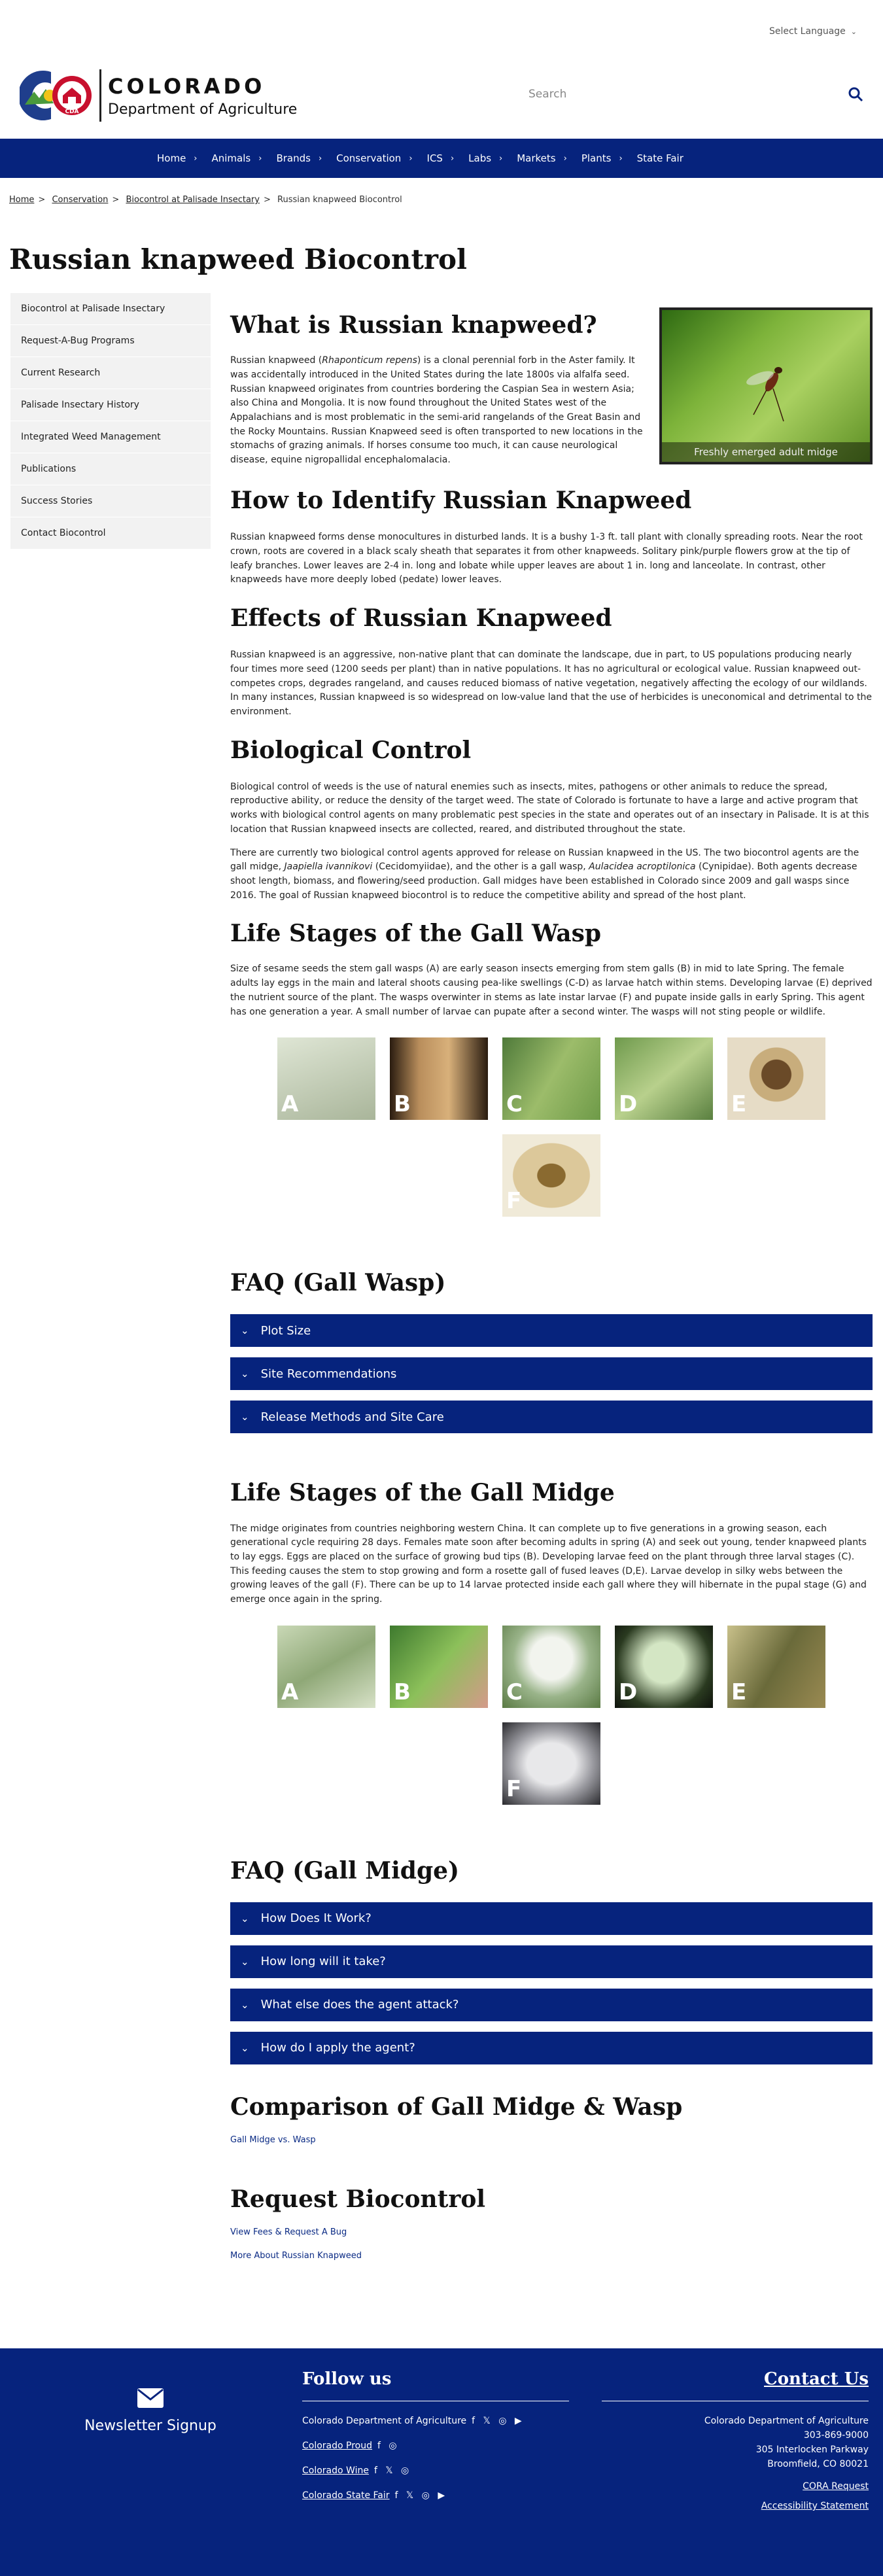 This screenshot has height=2576, width=883. I want to click on breadcrumb-home: Home, so click(21, 200).